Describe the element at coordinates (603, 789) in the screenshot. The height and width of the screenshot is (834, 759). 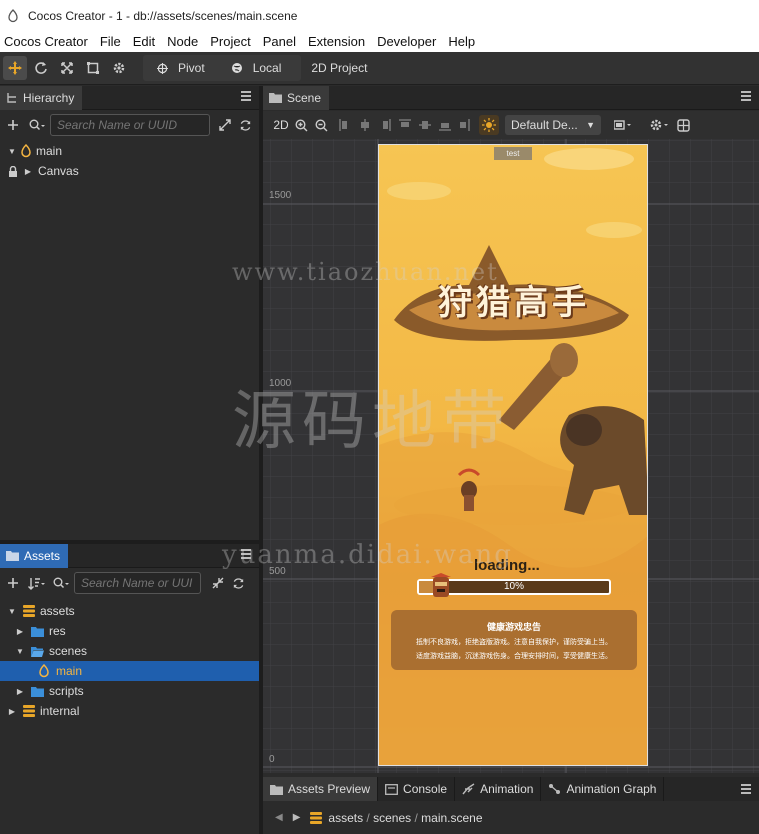
I see `tab-animation-graph: Animation Graph` at that location.